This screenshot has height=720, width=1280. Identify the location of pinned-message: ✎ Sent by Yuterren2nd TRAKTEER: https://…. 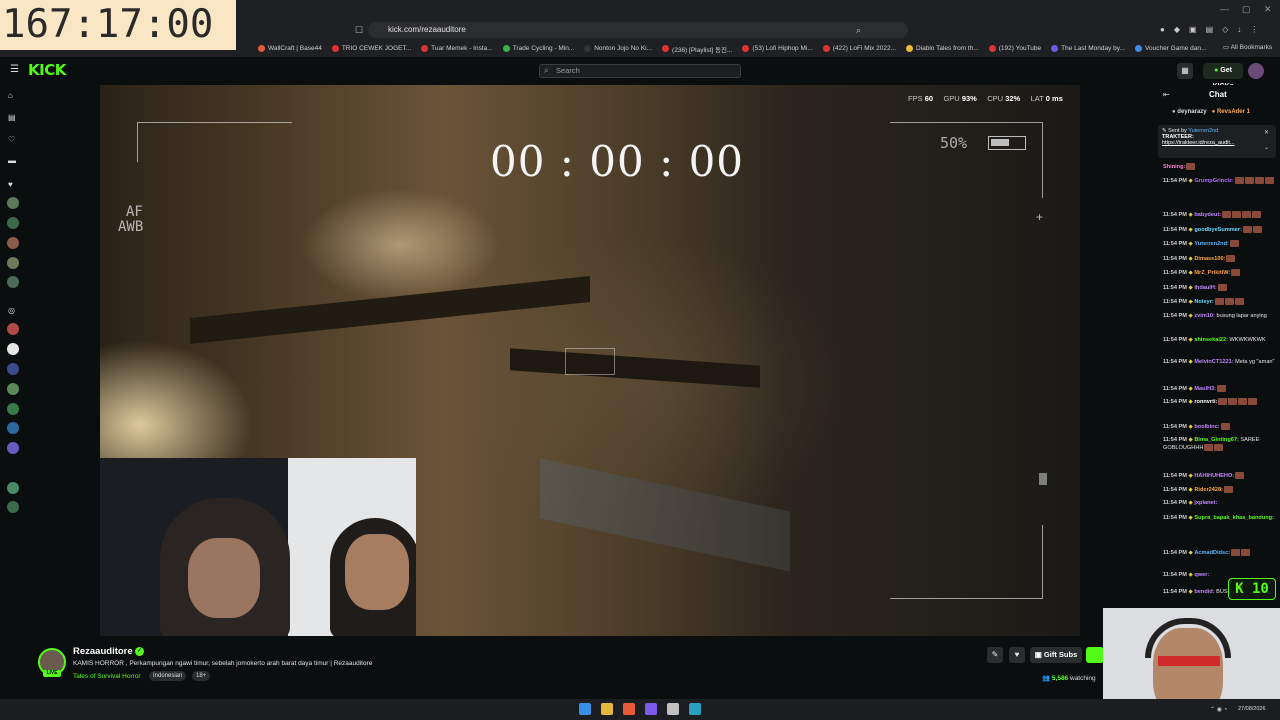
(1217, 141).